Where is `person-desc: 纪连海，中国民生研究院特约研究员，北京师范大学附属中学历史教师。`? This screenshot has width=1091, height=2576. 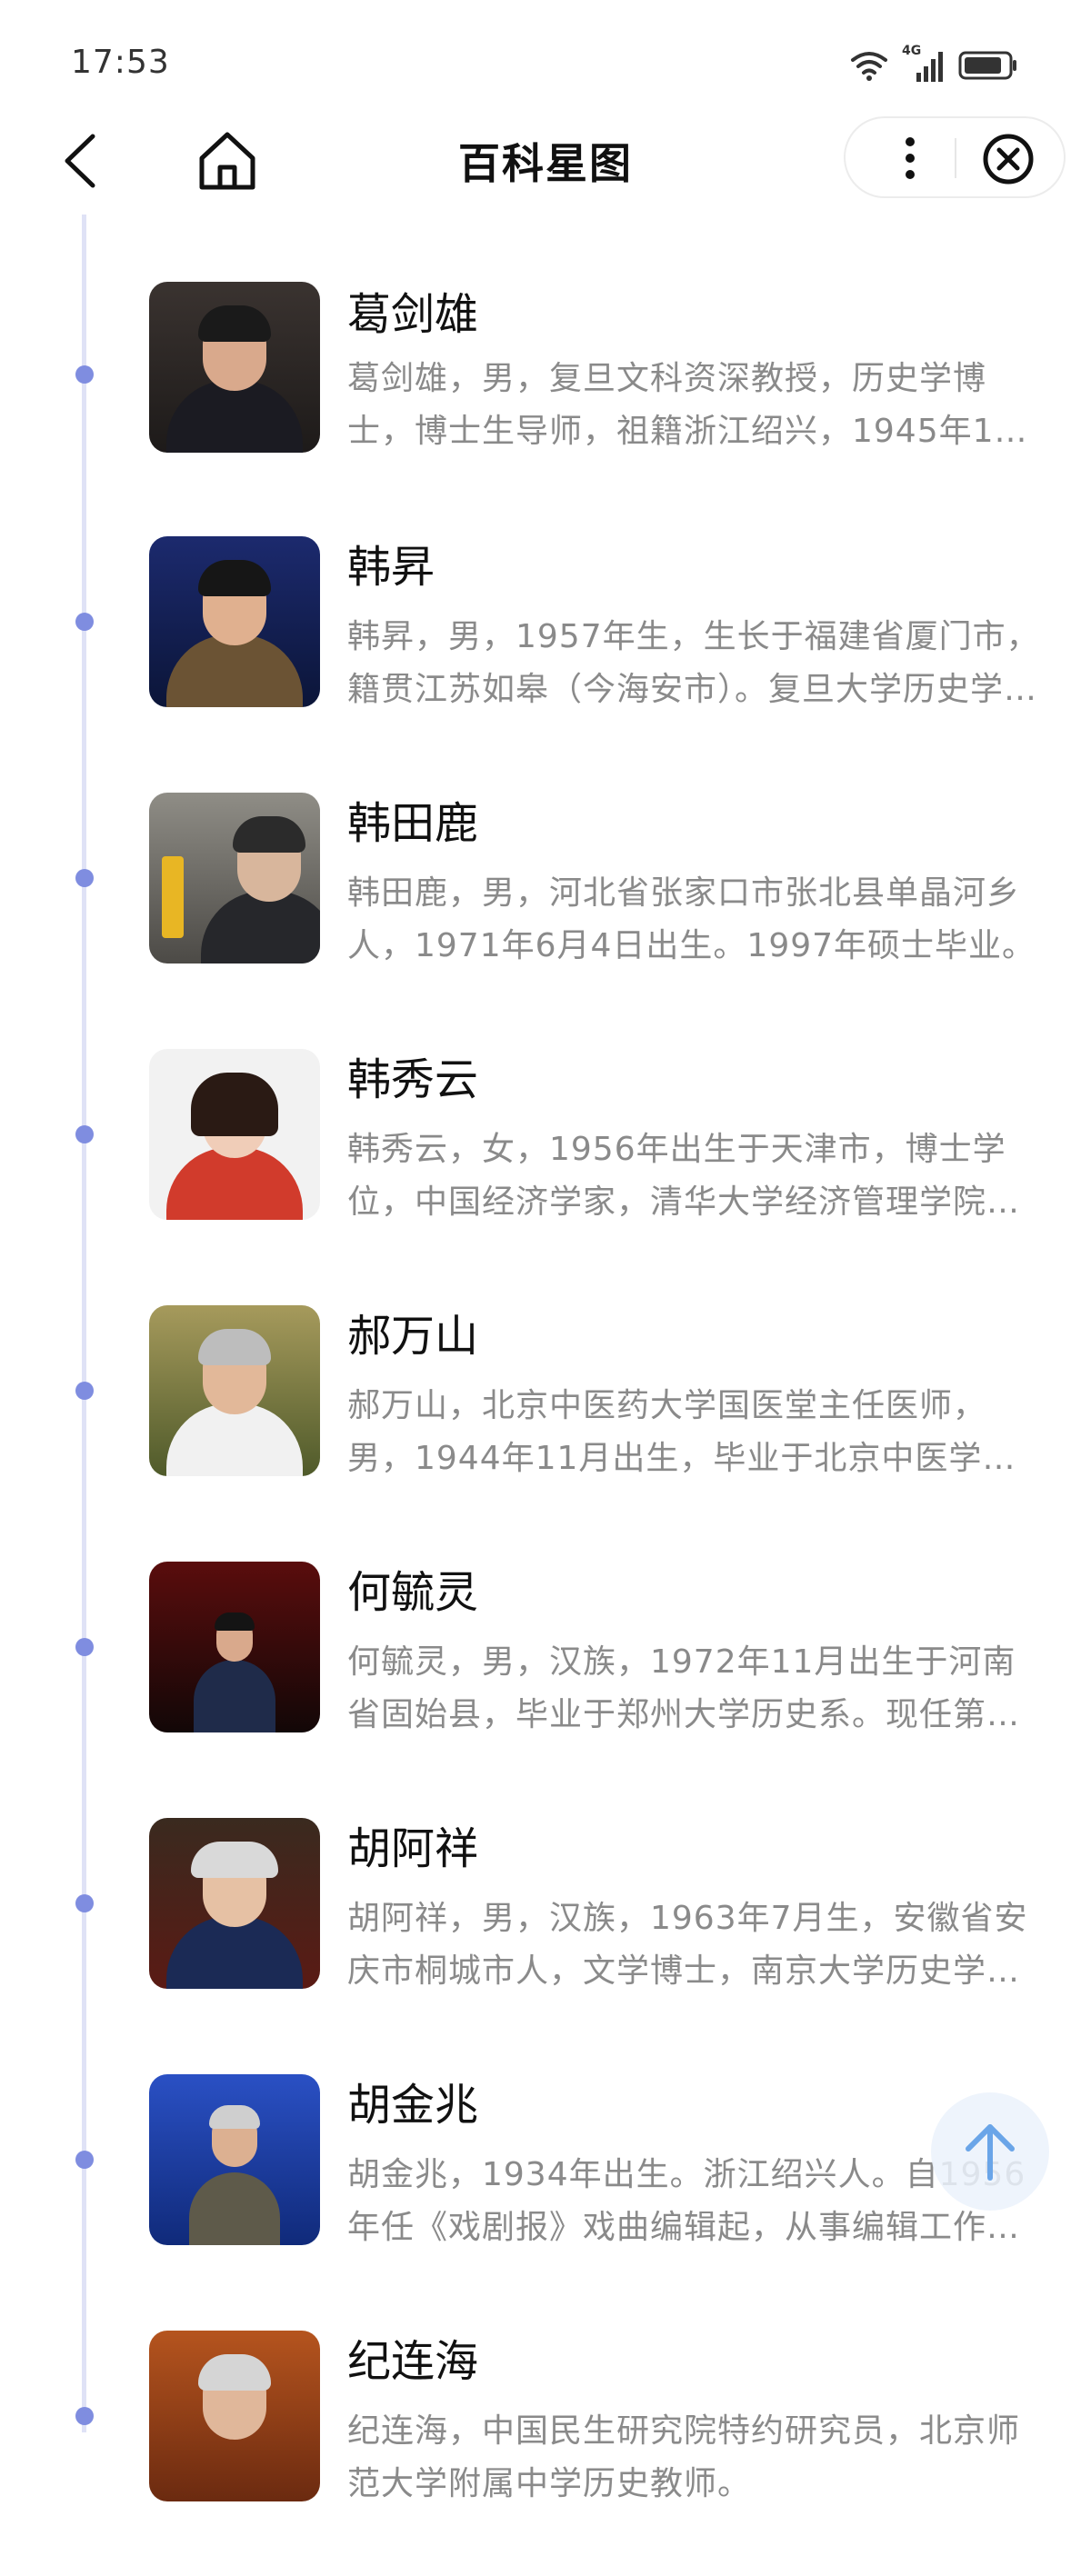 person-desc: 纪连海，中国民生研究院特约研究员，北京师范大学附属中学历史教师。 is located at coordinates (684, 2457).